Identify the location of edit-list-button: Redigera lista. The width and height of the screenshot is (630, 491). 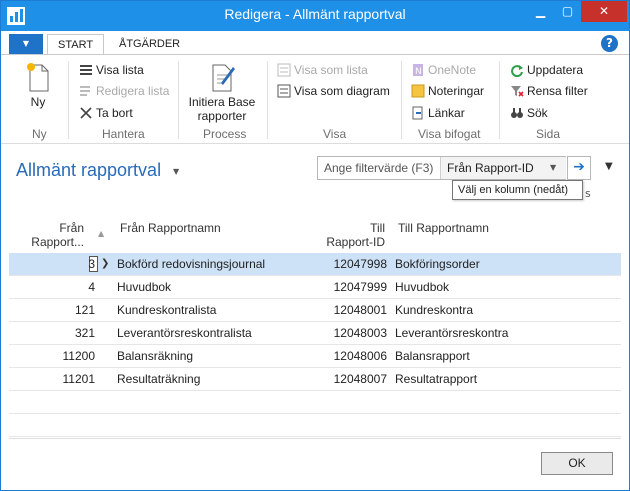
(124, 91).